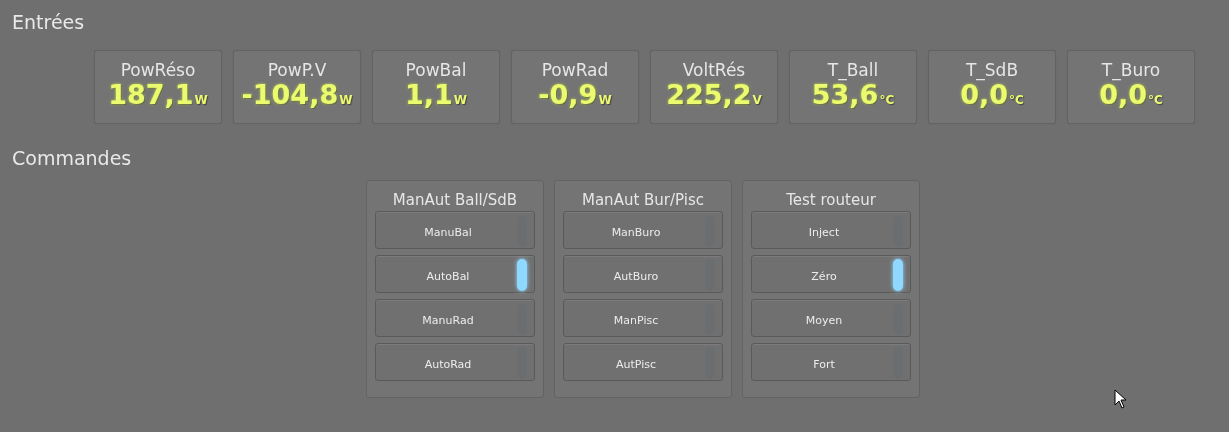 This screenshot has width=1229, height=432. I want to click on toggle-button: Inject, so click(831, 230).